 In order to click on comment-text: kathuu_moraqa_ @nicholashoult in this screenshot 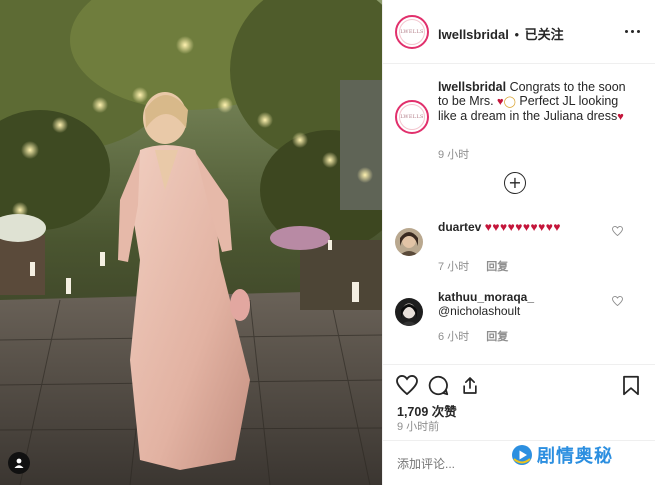, I will do `click(523, 304)`.